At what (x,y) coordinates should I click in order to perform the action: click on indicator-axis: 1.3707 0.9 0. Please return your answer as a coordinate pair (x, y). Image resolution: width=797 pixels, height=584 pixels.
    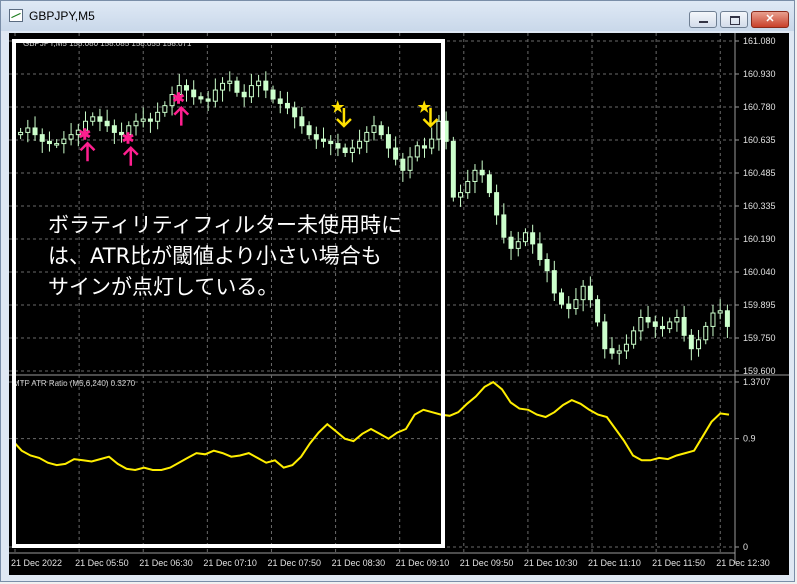
    Looking at the image, I should click on (753, 464).